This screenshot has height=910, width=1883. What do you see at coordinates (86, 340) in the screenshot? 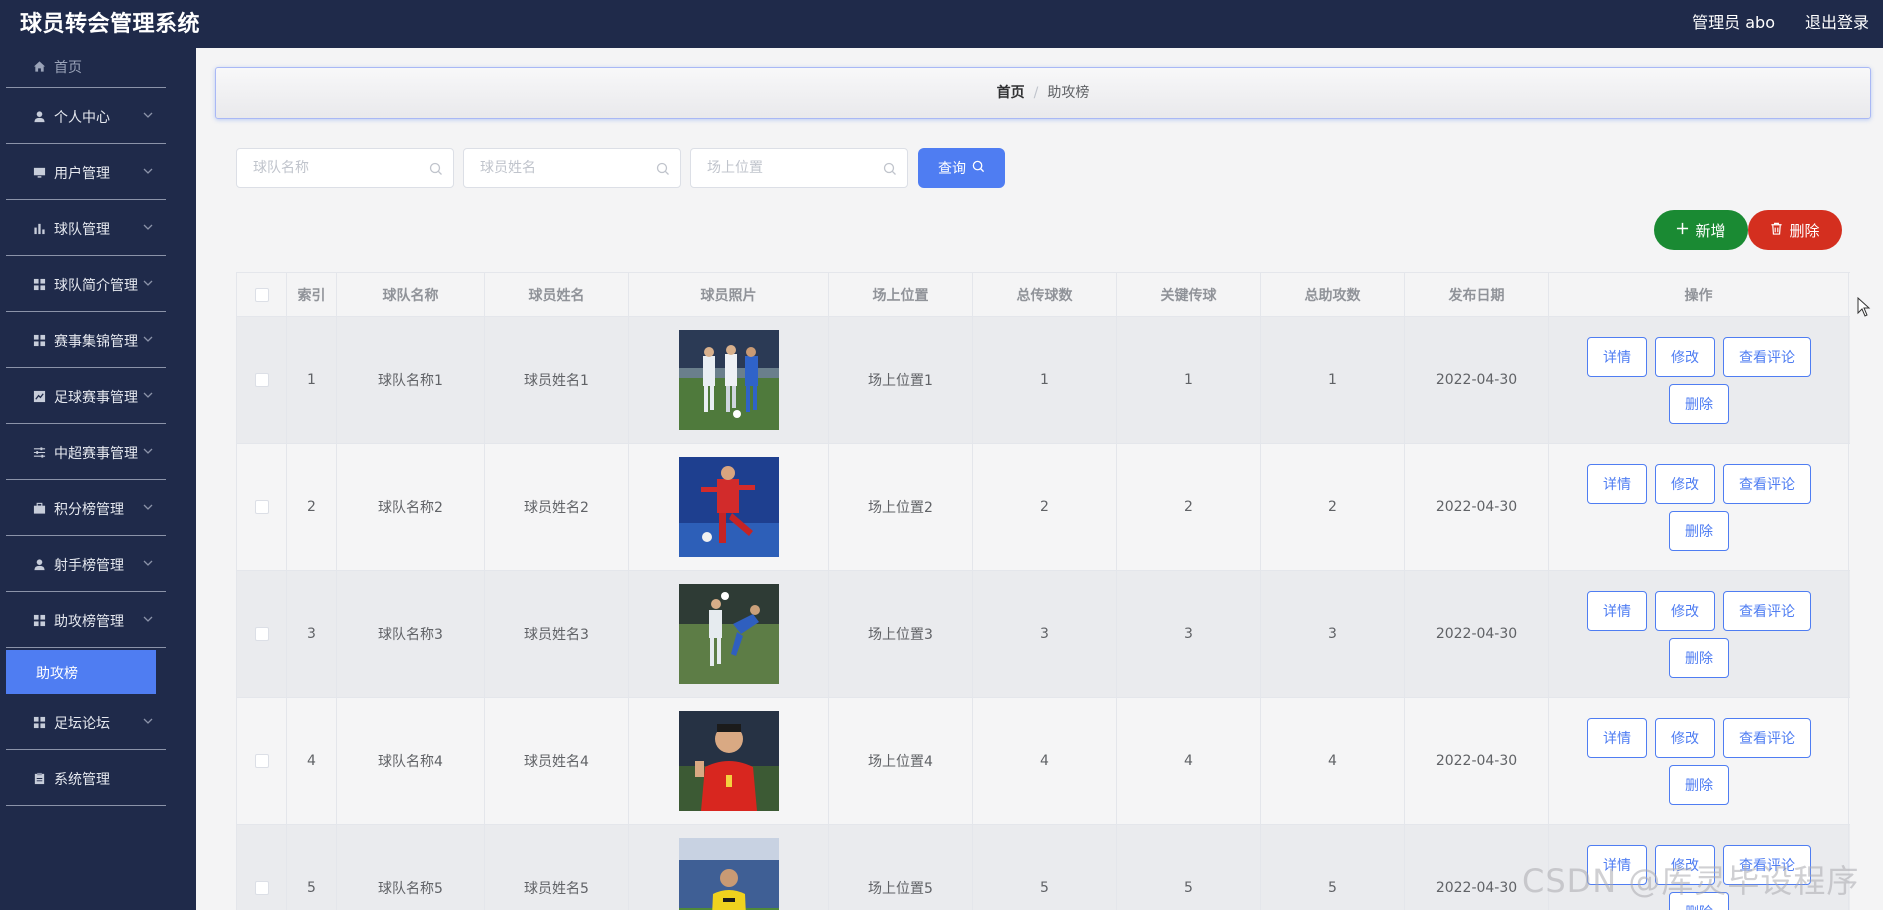
I see `sidebar-item-highlights-management: 赛事集锦管理` at bounding box center [86, 340].